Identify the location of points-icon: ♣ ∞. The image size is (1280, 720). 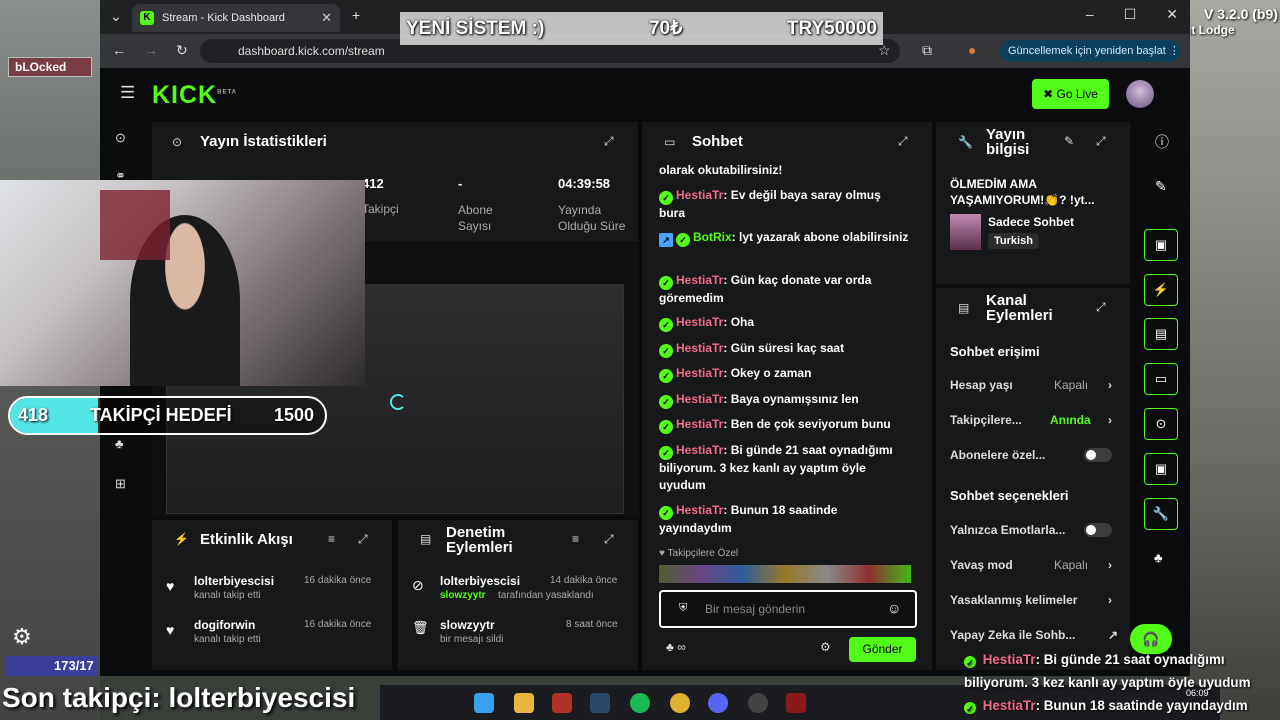
(676, 647).